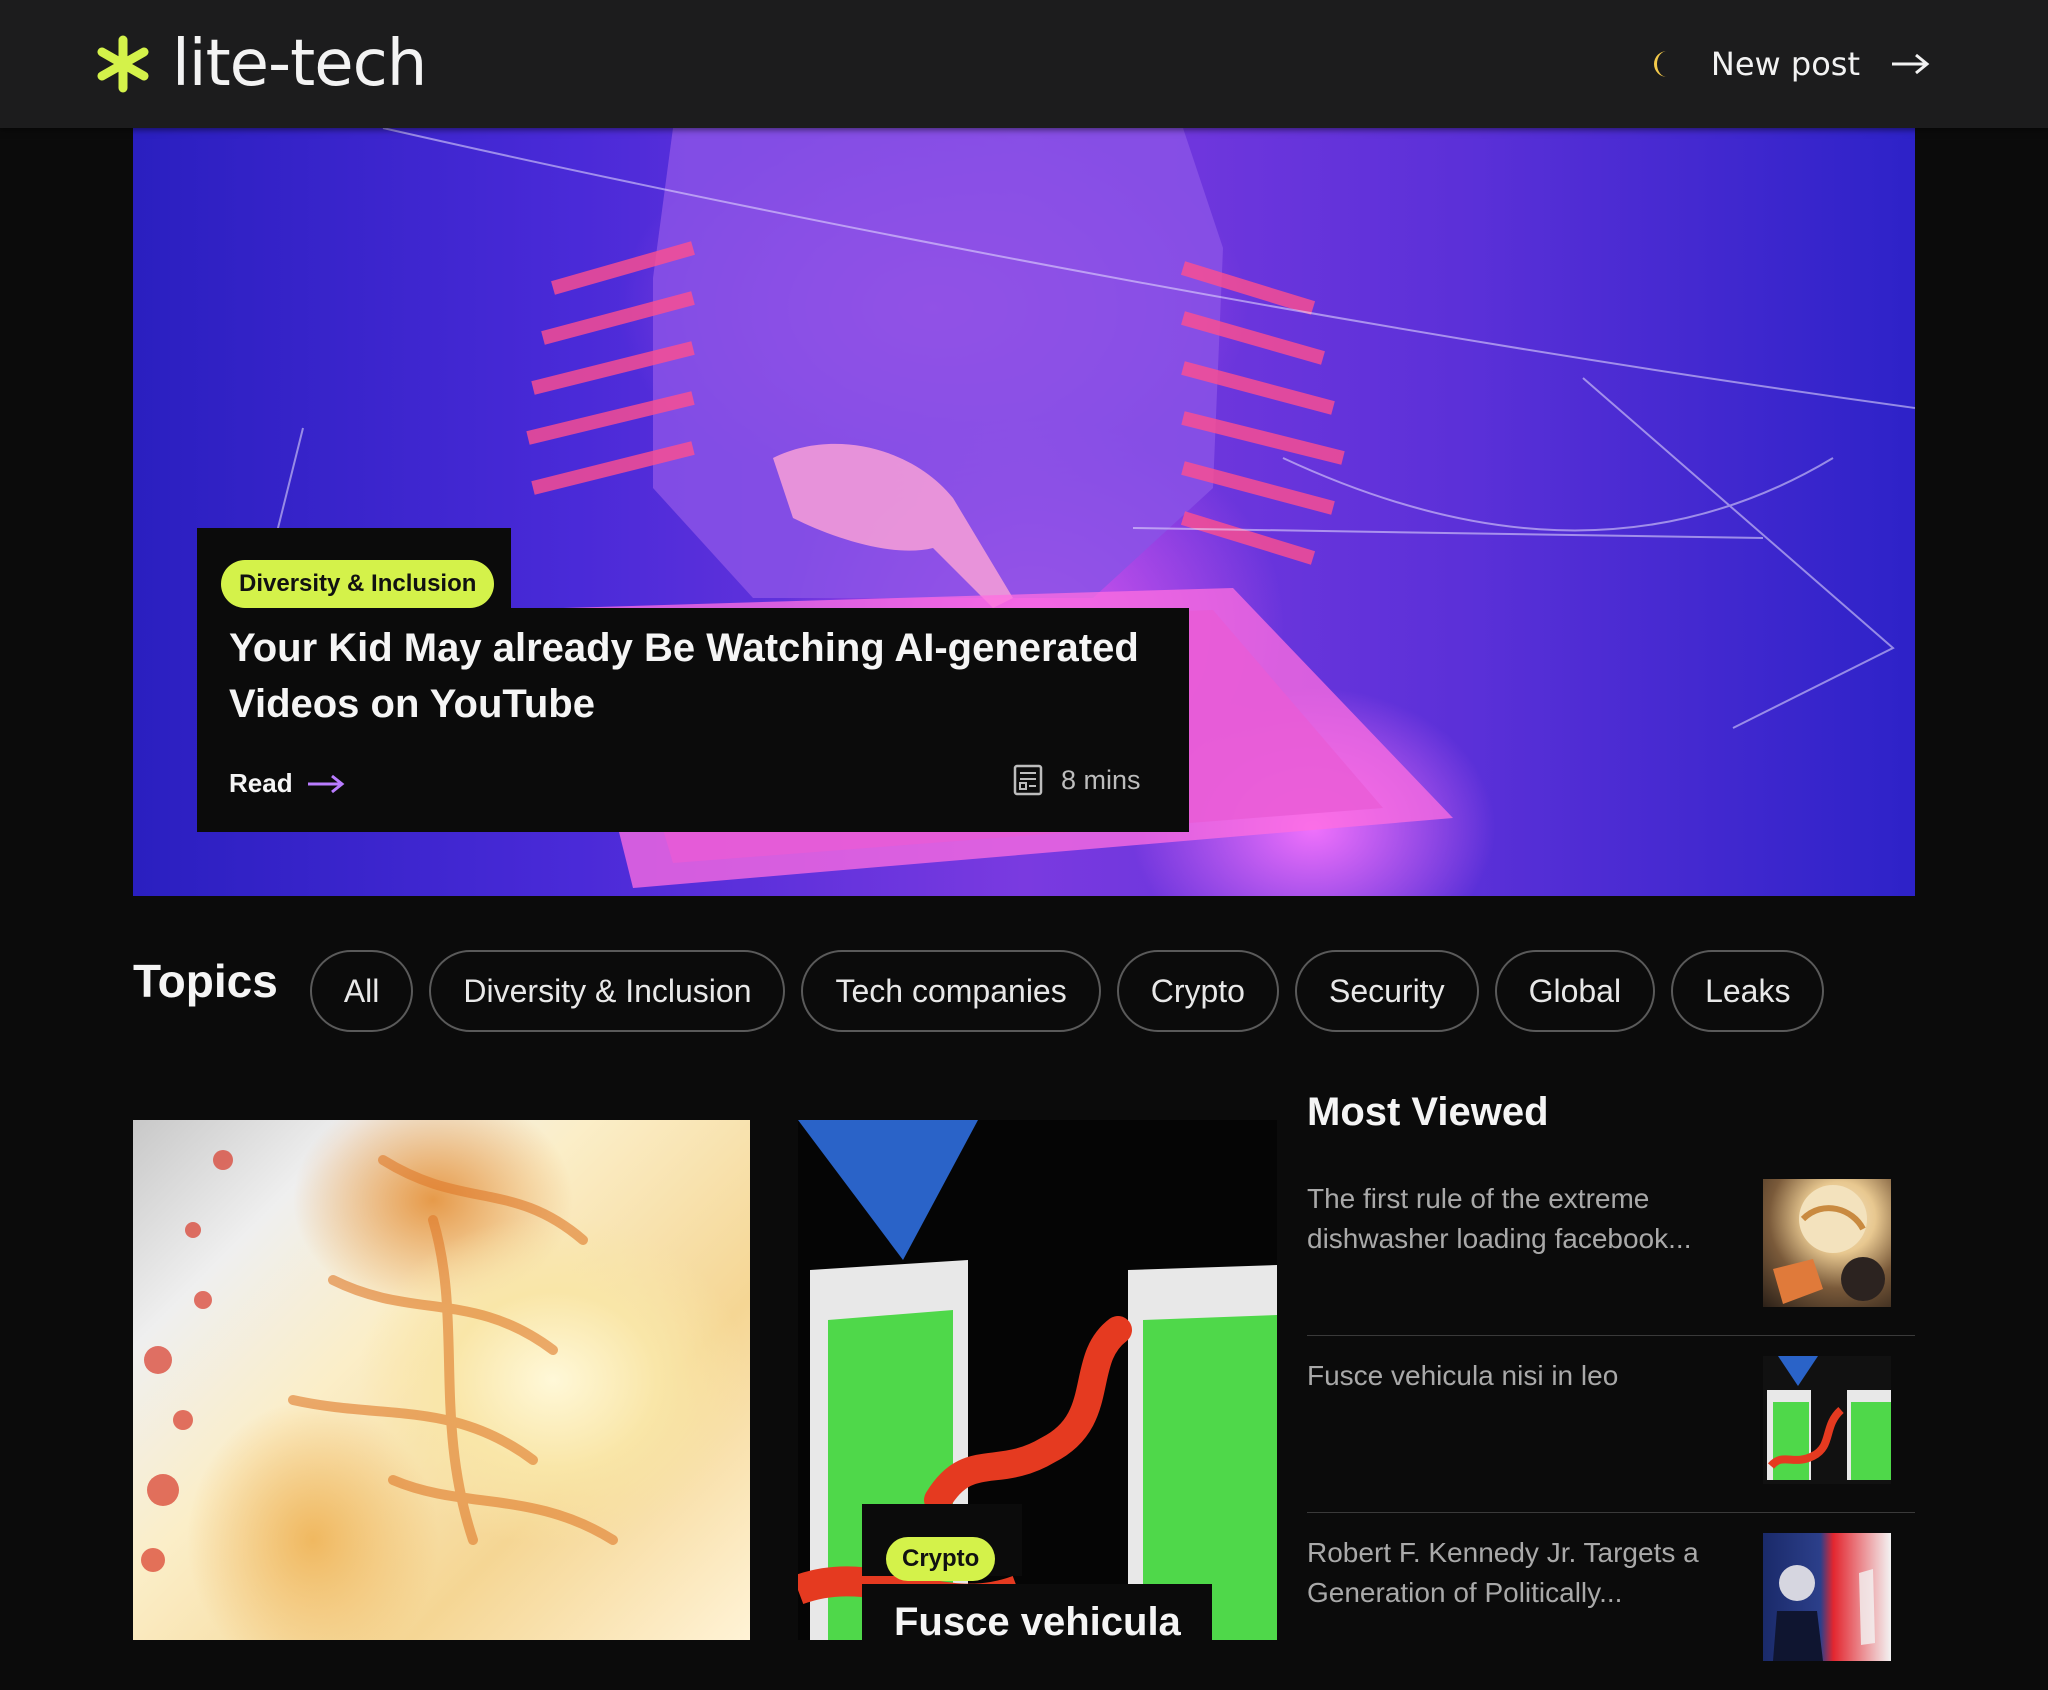  What do you see at coordinates (123, 64) in the screenshot?
I see `asterisk-logo-icon` at bounding box center [123, 64].